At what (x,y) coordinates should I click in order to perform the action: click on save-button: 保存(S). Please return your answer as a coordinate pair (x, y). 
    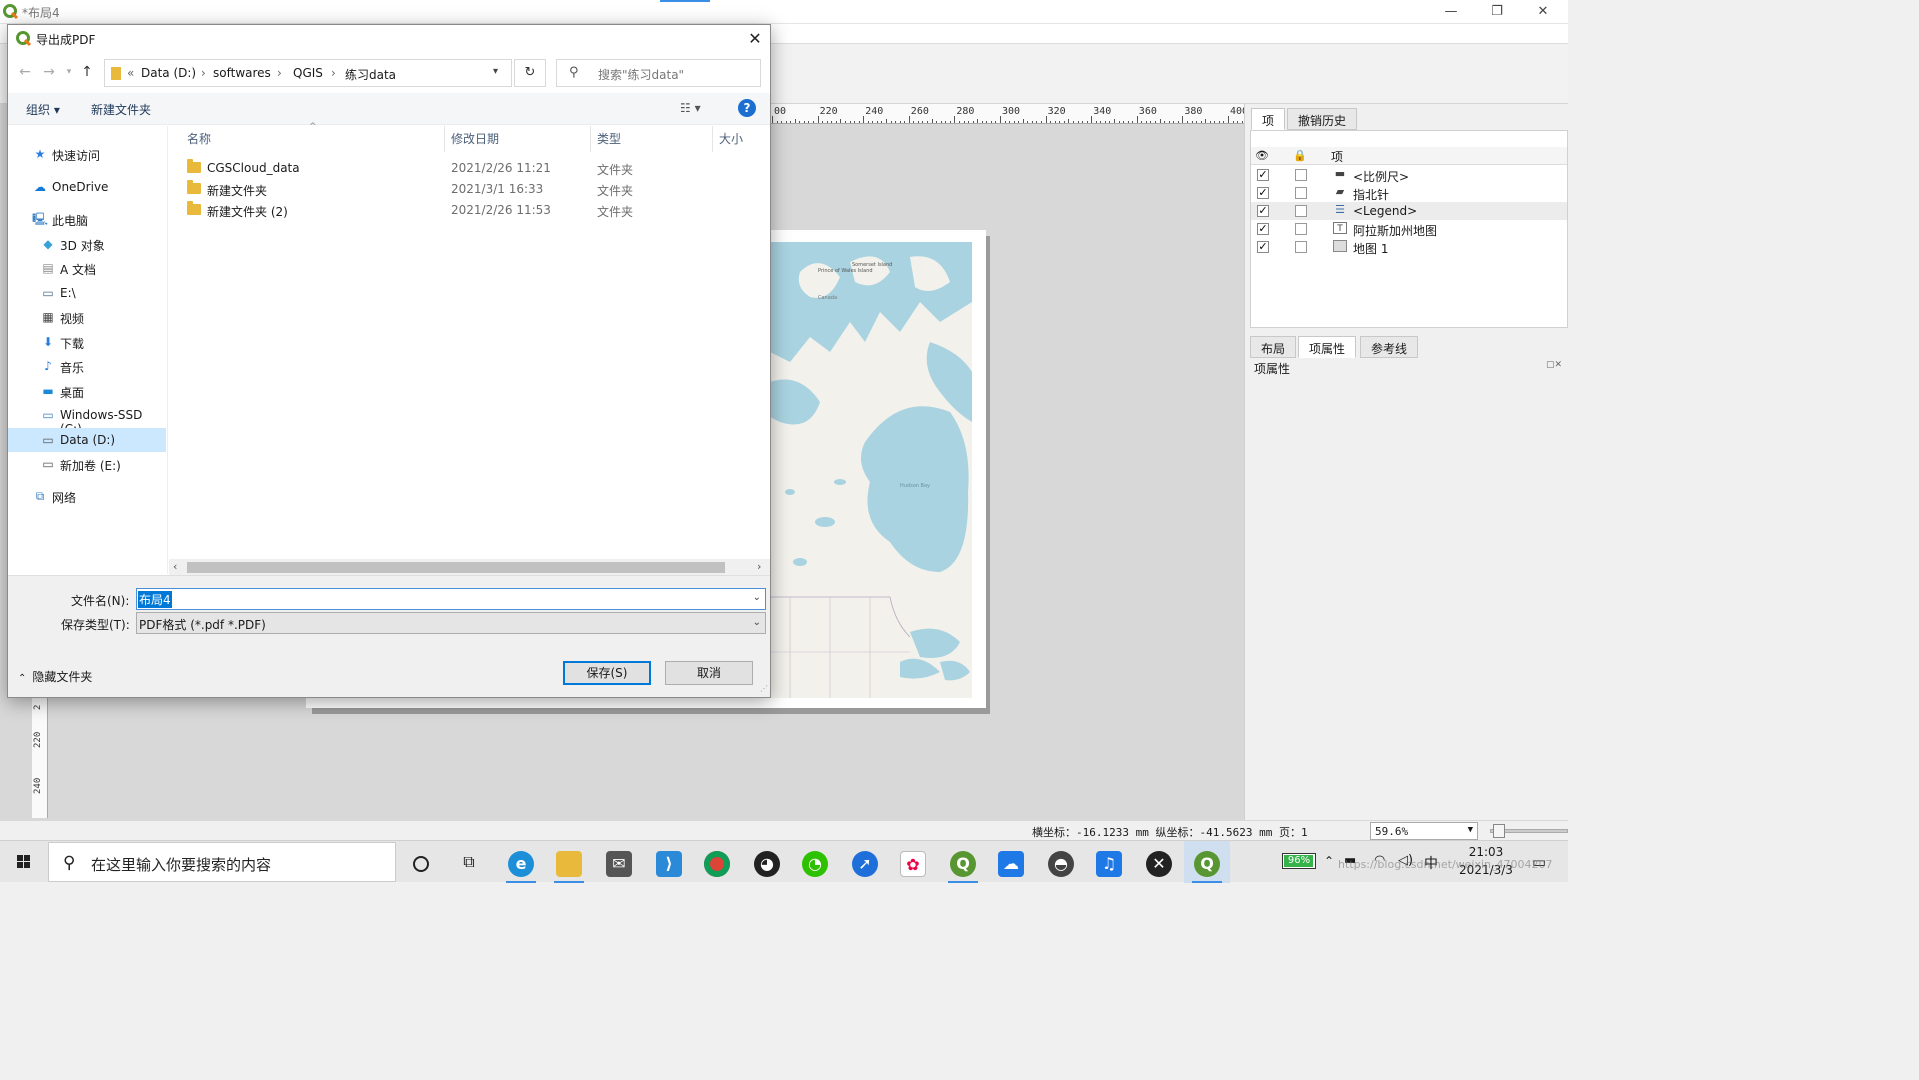
    Looking at the image, I should click on (607, 673).